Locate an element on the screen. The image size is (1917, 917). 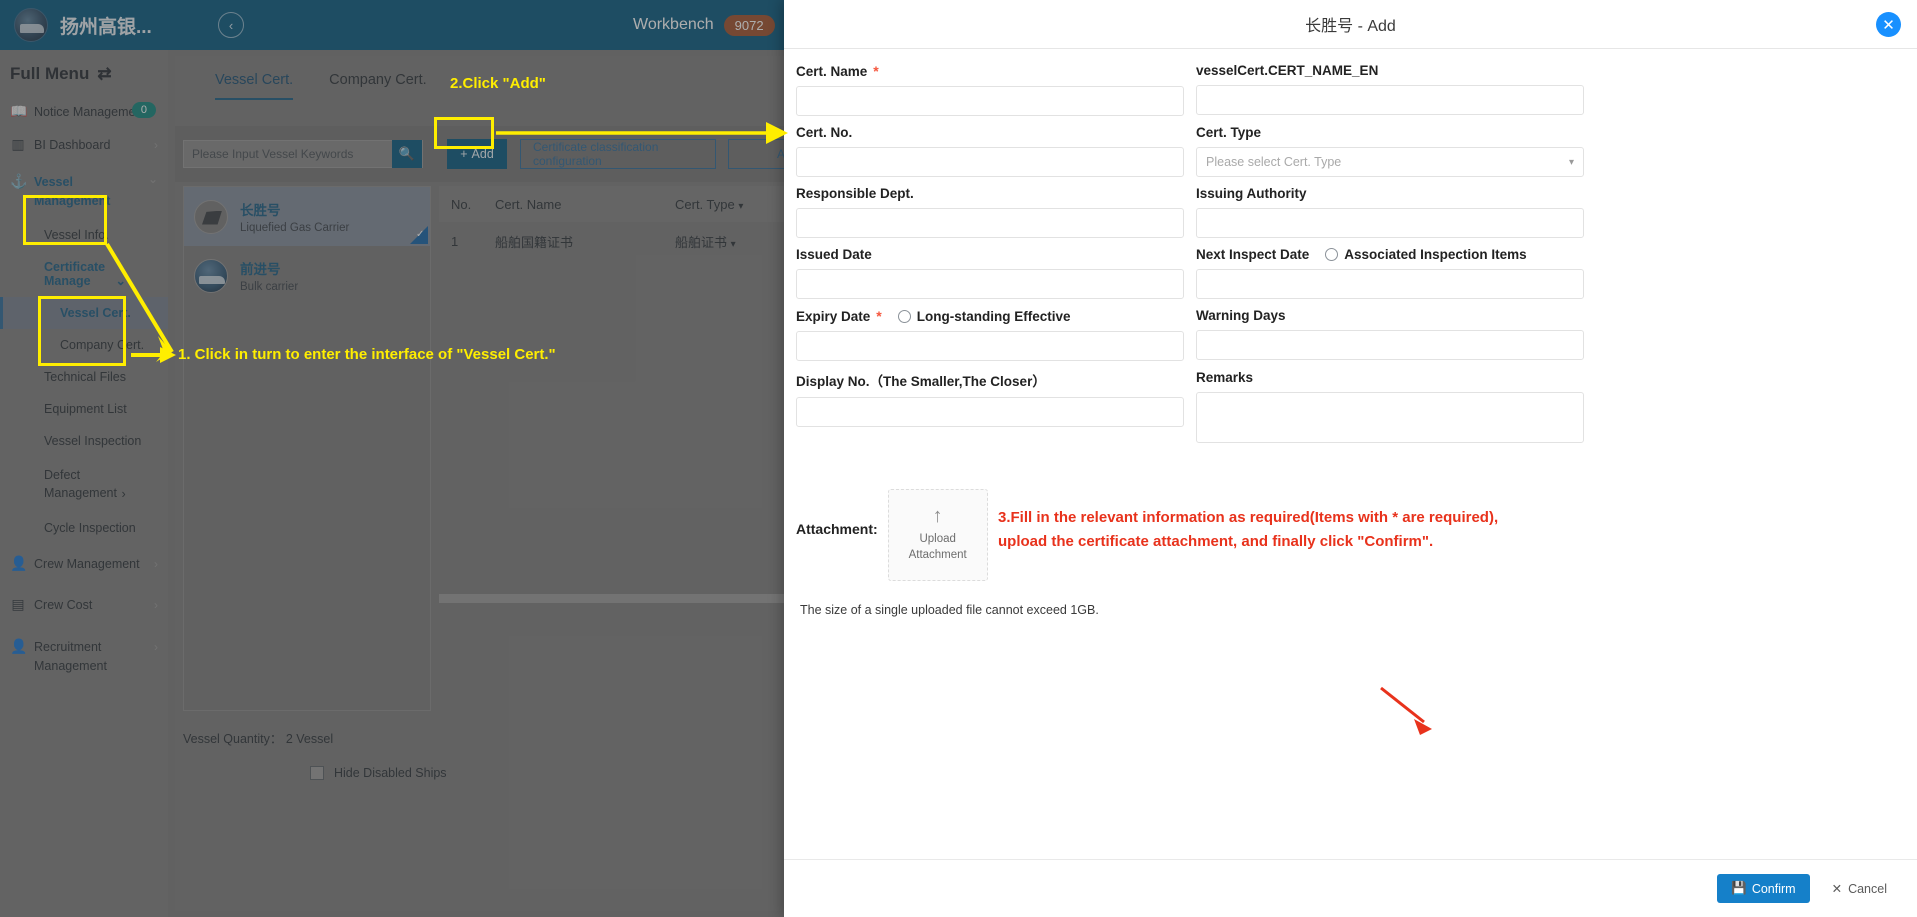
field-issued-date: Issued Date is located at coordinates (990, 273).